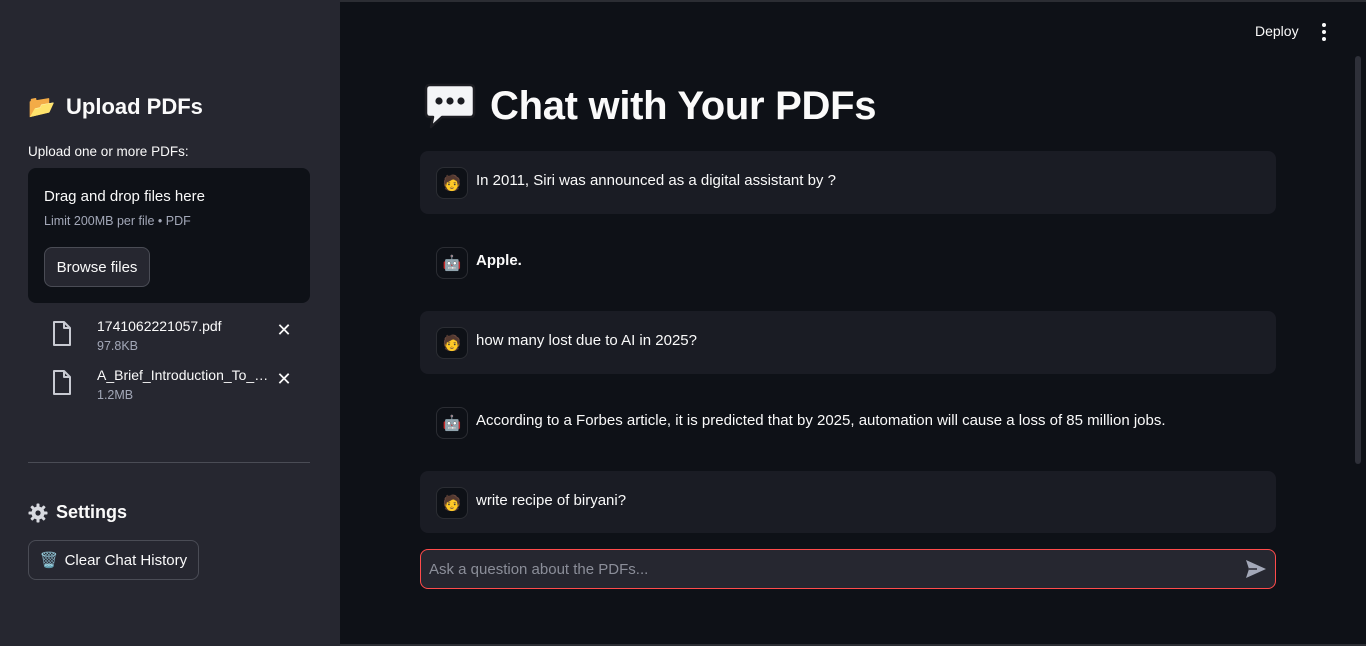 The image size is (1366, 646). Describe the element at coordinates (1256, 569) in the screenshot. I see `send-icon` at that location.